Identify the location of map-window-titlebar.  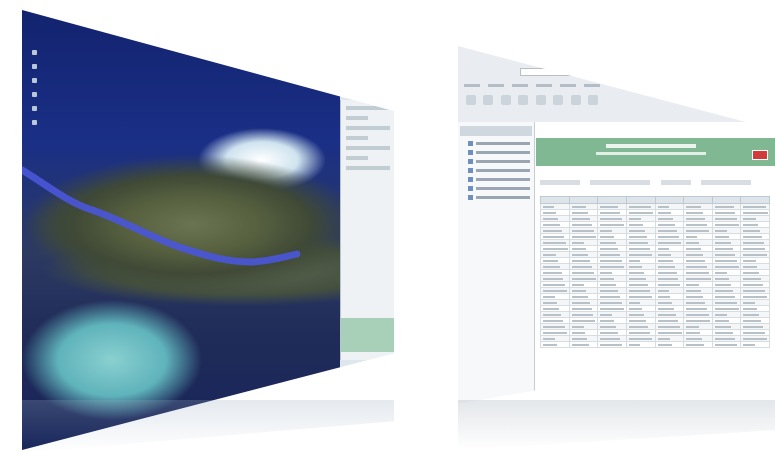
(208, 15).